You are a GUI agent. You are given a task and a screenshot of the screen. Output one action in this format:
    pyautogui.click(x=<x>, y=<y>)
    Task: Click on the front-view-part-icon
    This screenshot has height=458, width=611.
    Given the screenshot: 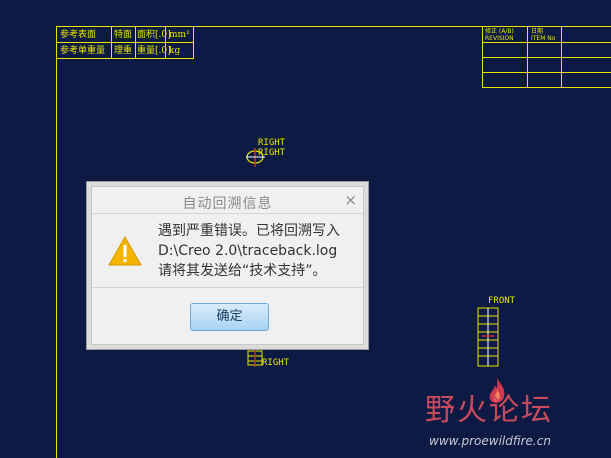 What is the action you would take?
    pyautogui.click(x=488, y=337)
    